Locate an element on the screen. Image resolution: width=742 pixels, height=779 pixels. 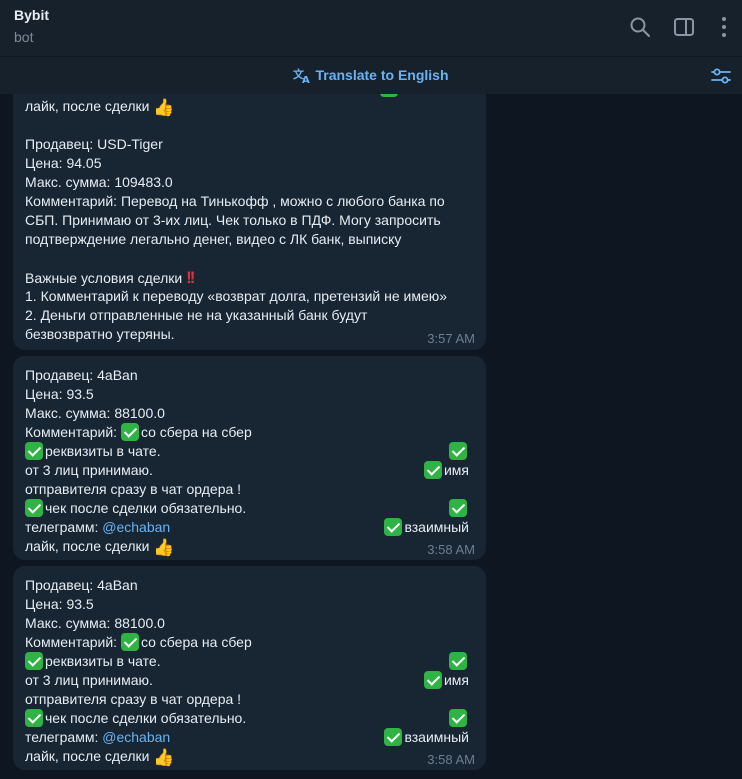
price-line: Цена: 94.05 is located at coordinates (63, 163).